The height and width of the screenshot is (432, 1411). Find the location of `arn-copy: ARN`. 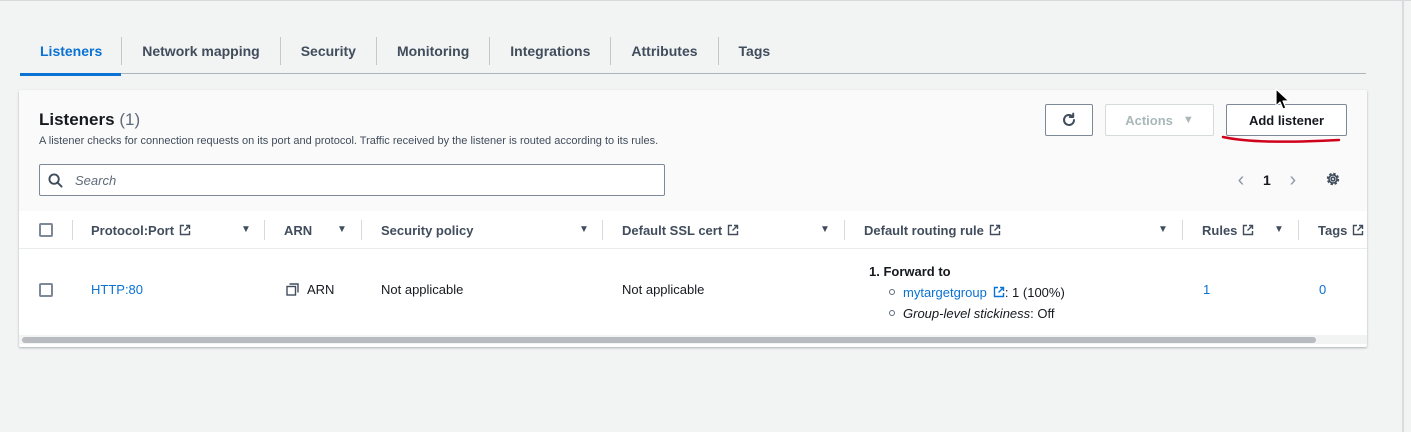

arn-copy: ARN is located at coordinates (310, 289).